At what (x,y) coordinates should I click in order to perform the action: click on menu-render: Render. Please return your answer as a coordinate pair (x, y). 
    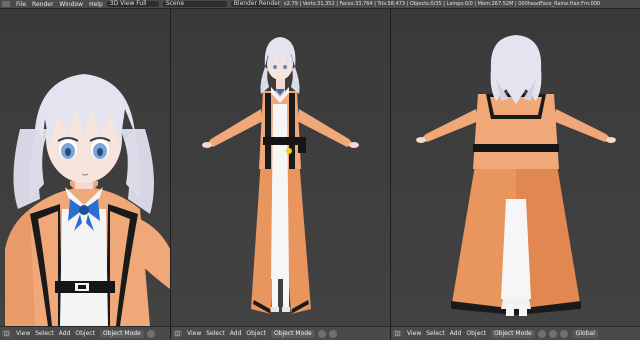
    Looking at the image, I should click on (42, 4).